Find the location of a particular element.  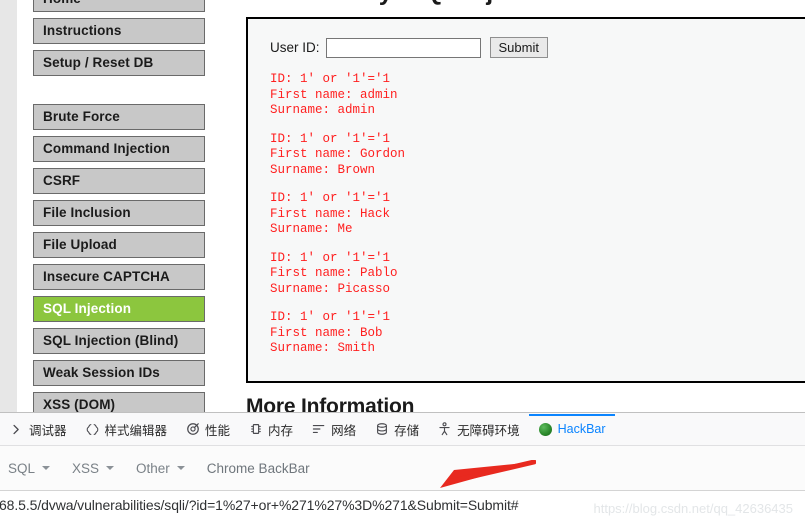

sidebar-item-command-injection: Command Injection is located at coordinates (119, 149).